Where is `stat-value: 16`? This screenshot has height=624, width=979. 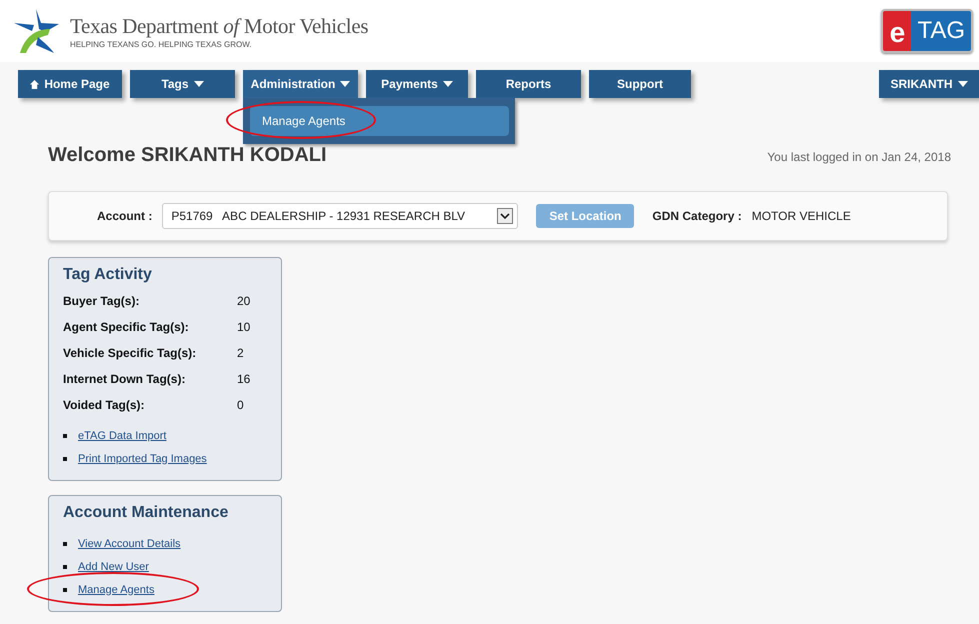 stat-value: 16 is located at coordinates (244, 380).